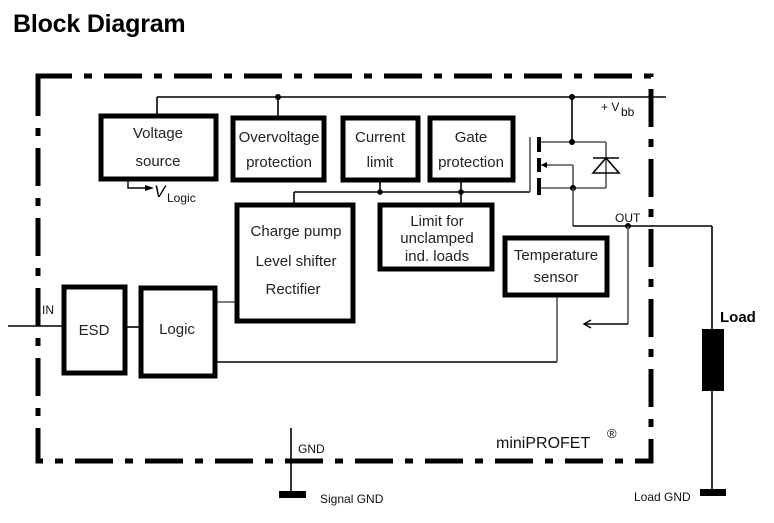  I want to click on block-label: limit, so click(380, 162).